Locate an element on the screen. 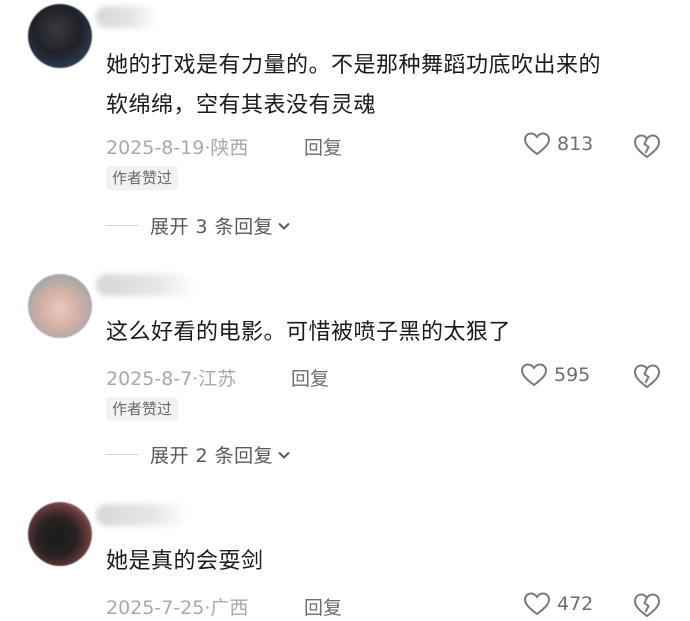  like-button: 813 is located at coordinates (558, 144).